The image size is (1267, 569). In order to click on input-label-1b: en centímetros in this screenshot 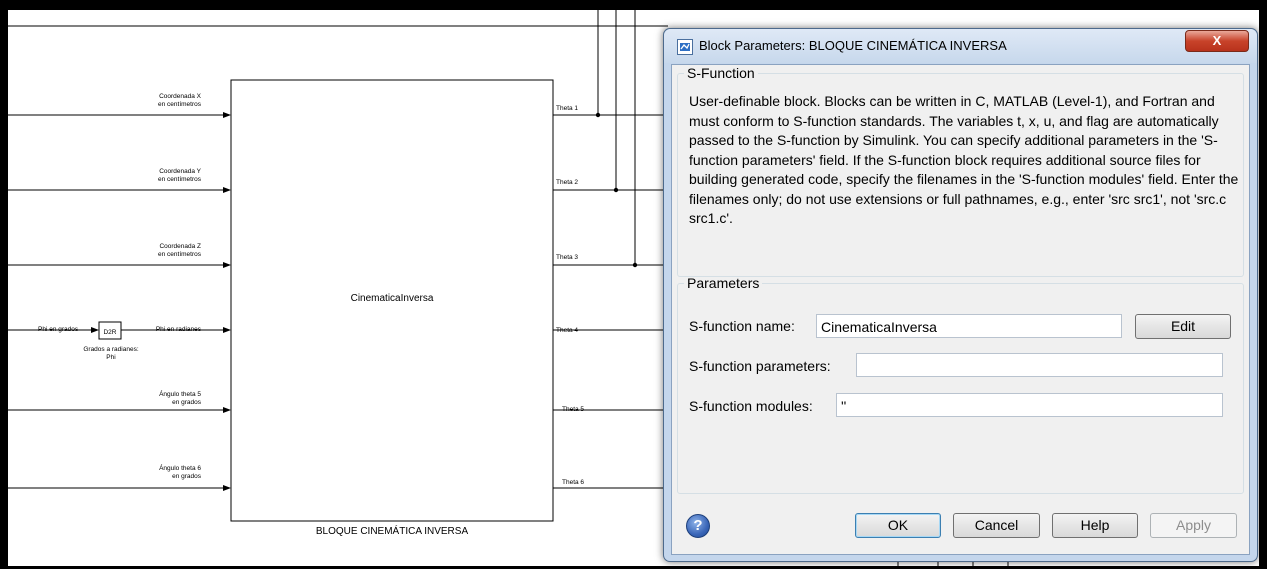, I will do `click(180, 104)`.